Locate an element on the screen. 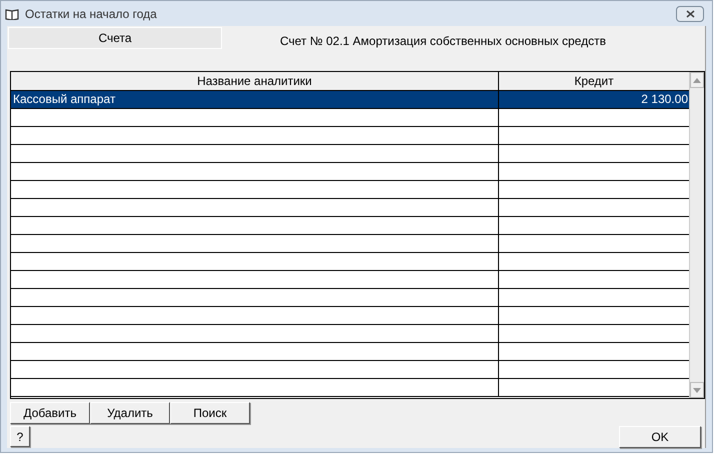  account-label: Счет № 02.1 Амортизация собственных основных средств is located at coordinates (443, 41).